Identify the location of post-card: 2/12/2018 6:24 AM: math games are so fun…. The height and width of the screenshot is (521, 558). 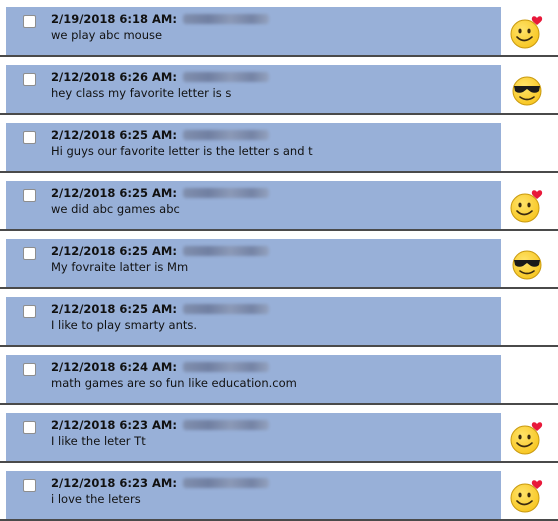
(253, 379).